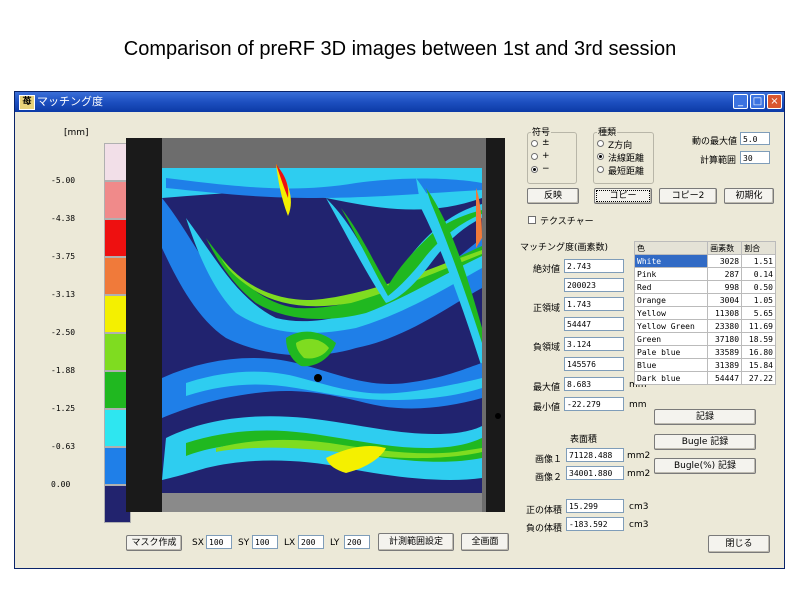  Describe the element at coordinates (595, 506) in the screenshot. I see `positive-volume-field: 15.299` at that location.